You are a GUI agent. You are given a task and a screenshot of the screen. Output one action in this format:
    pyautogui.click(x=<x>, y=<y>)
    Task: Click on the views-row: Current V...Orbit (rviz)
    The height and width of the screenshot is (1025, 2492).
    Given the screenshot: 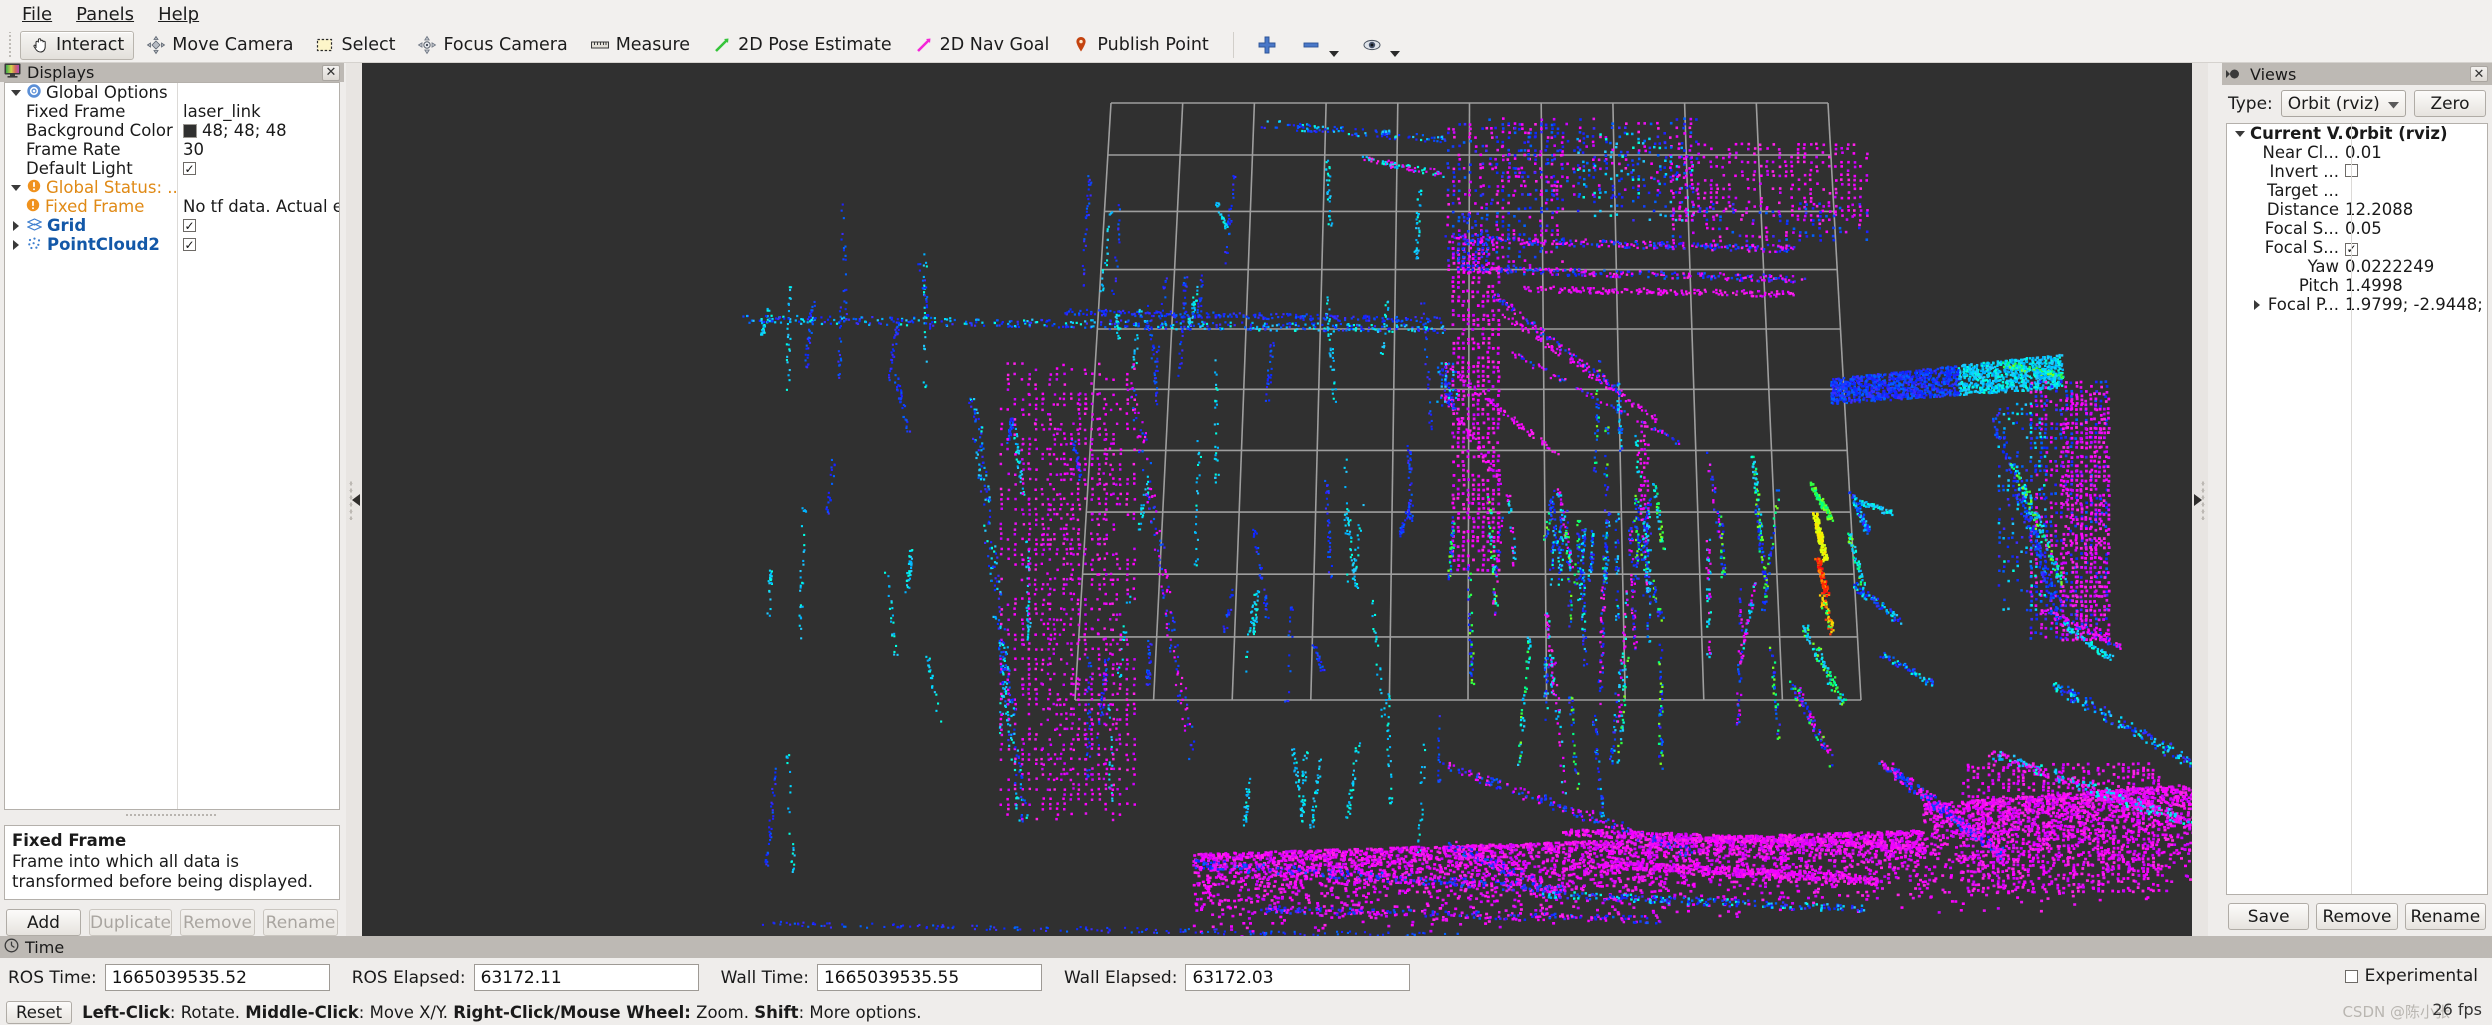 What is the action you would take?
    pyautogui.click(x=2357, y=133)
    